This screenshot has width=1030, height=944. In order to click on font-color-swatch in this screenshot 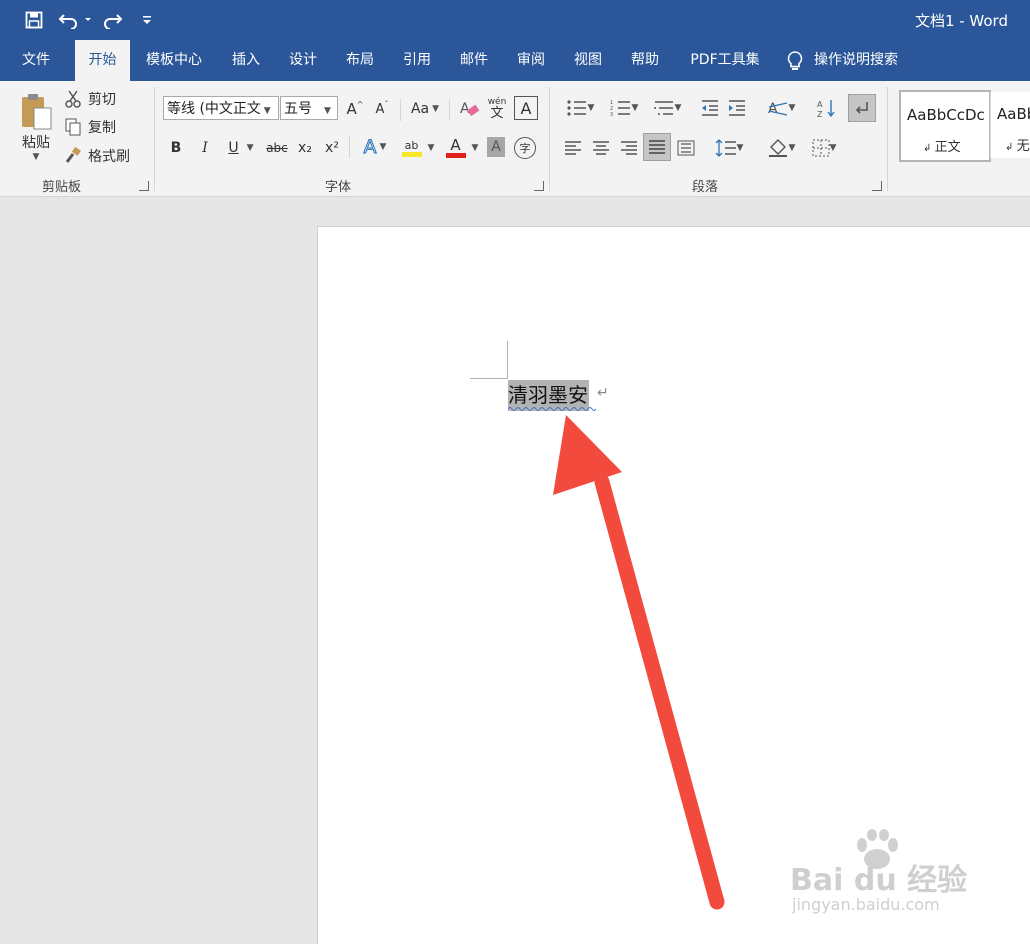, I will do `click(455, 155)`.